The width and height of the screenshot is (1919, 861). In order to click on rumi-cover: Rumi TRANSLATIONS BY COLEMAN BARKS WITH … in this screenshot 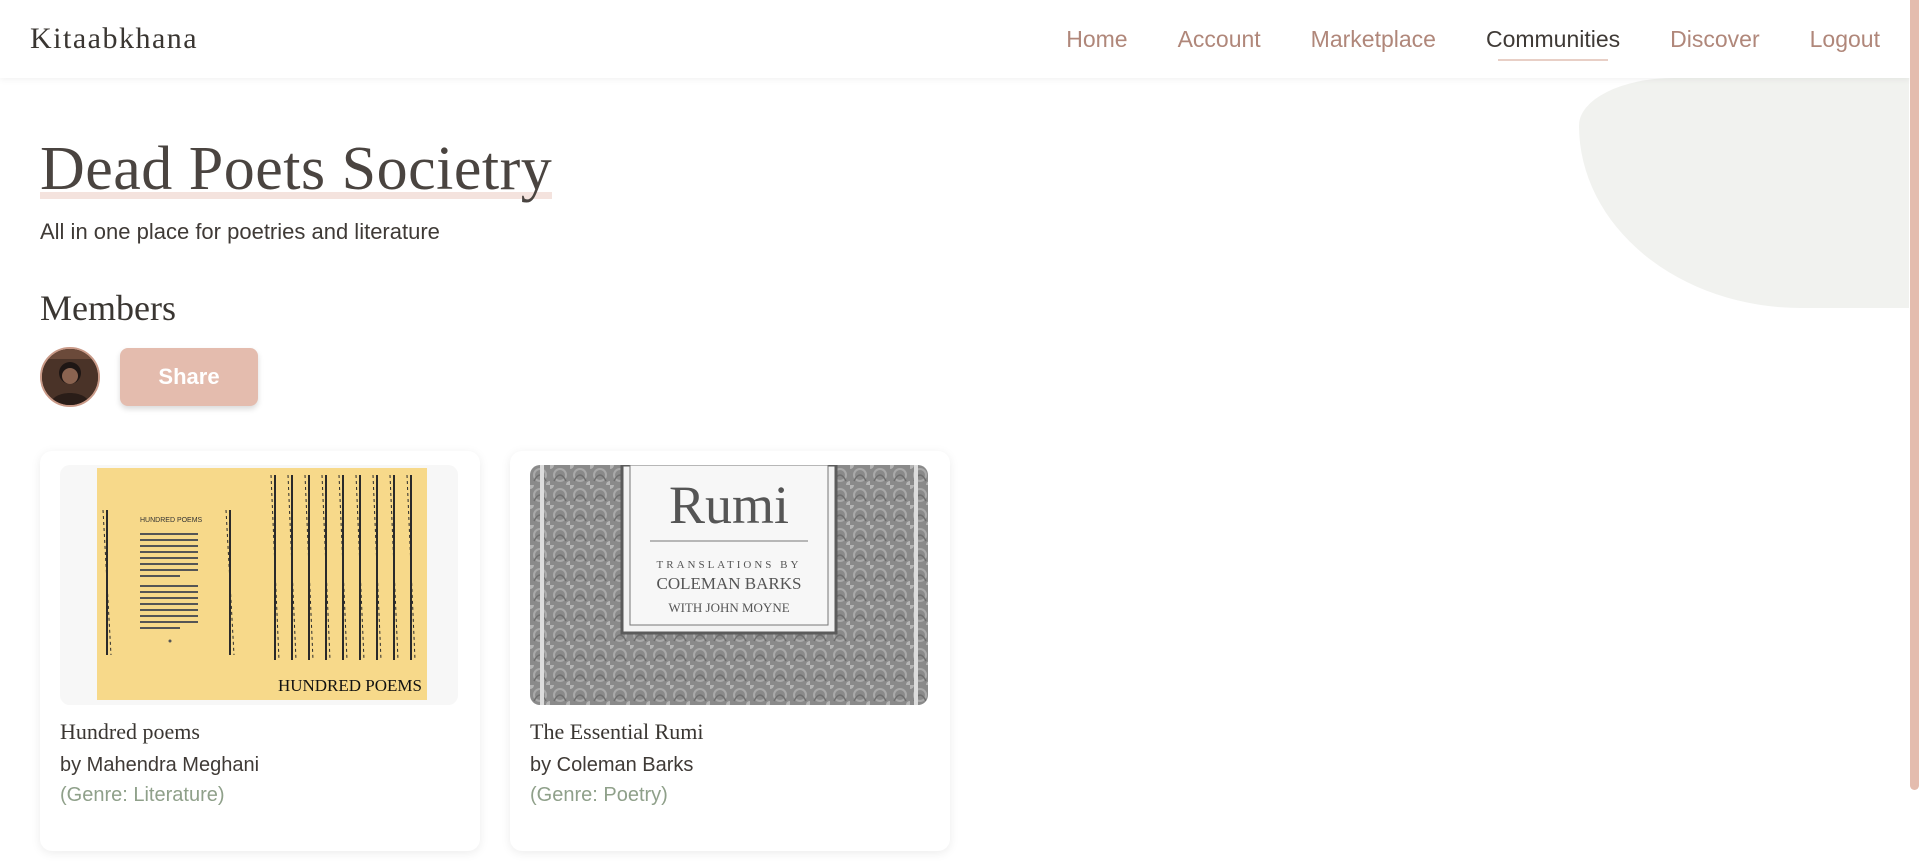, I will do `click(729, 585)`.